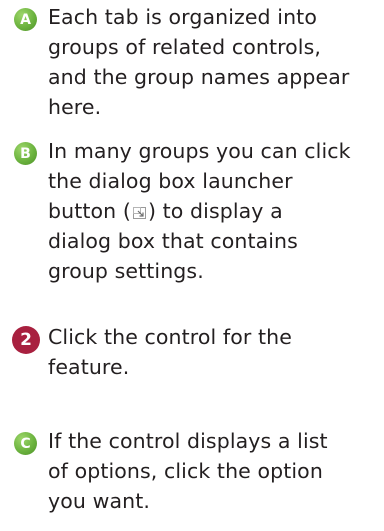 Image resolution: width=384 pixels, height=531 pixels. I want to click on text-line: groups of related controls,, so click(184, 47).